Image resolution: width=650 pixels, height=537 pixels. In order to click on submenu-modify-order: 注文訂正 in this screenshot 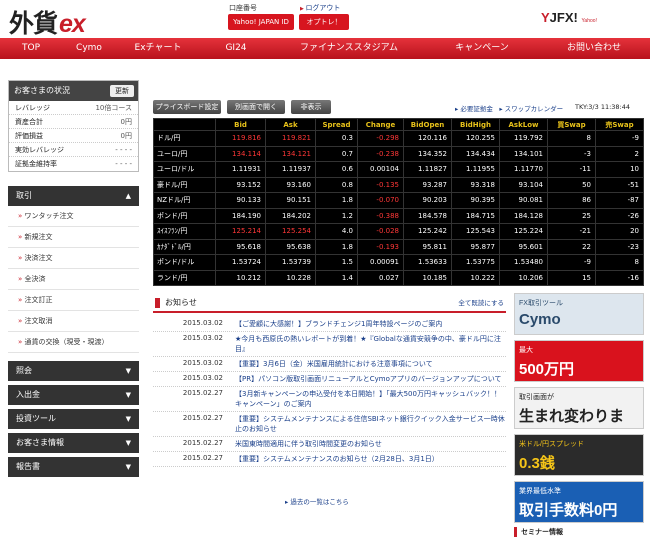, I will do `click(73, 300)`.